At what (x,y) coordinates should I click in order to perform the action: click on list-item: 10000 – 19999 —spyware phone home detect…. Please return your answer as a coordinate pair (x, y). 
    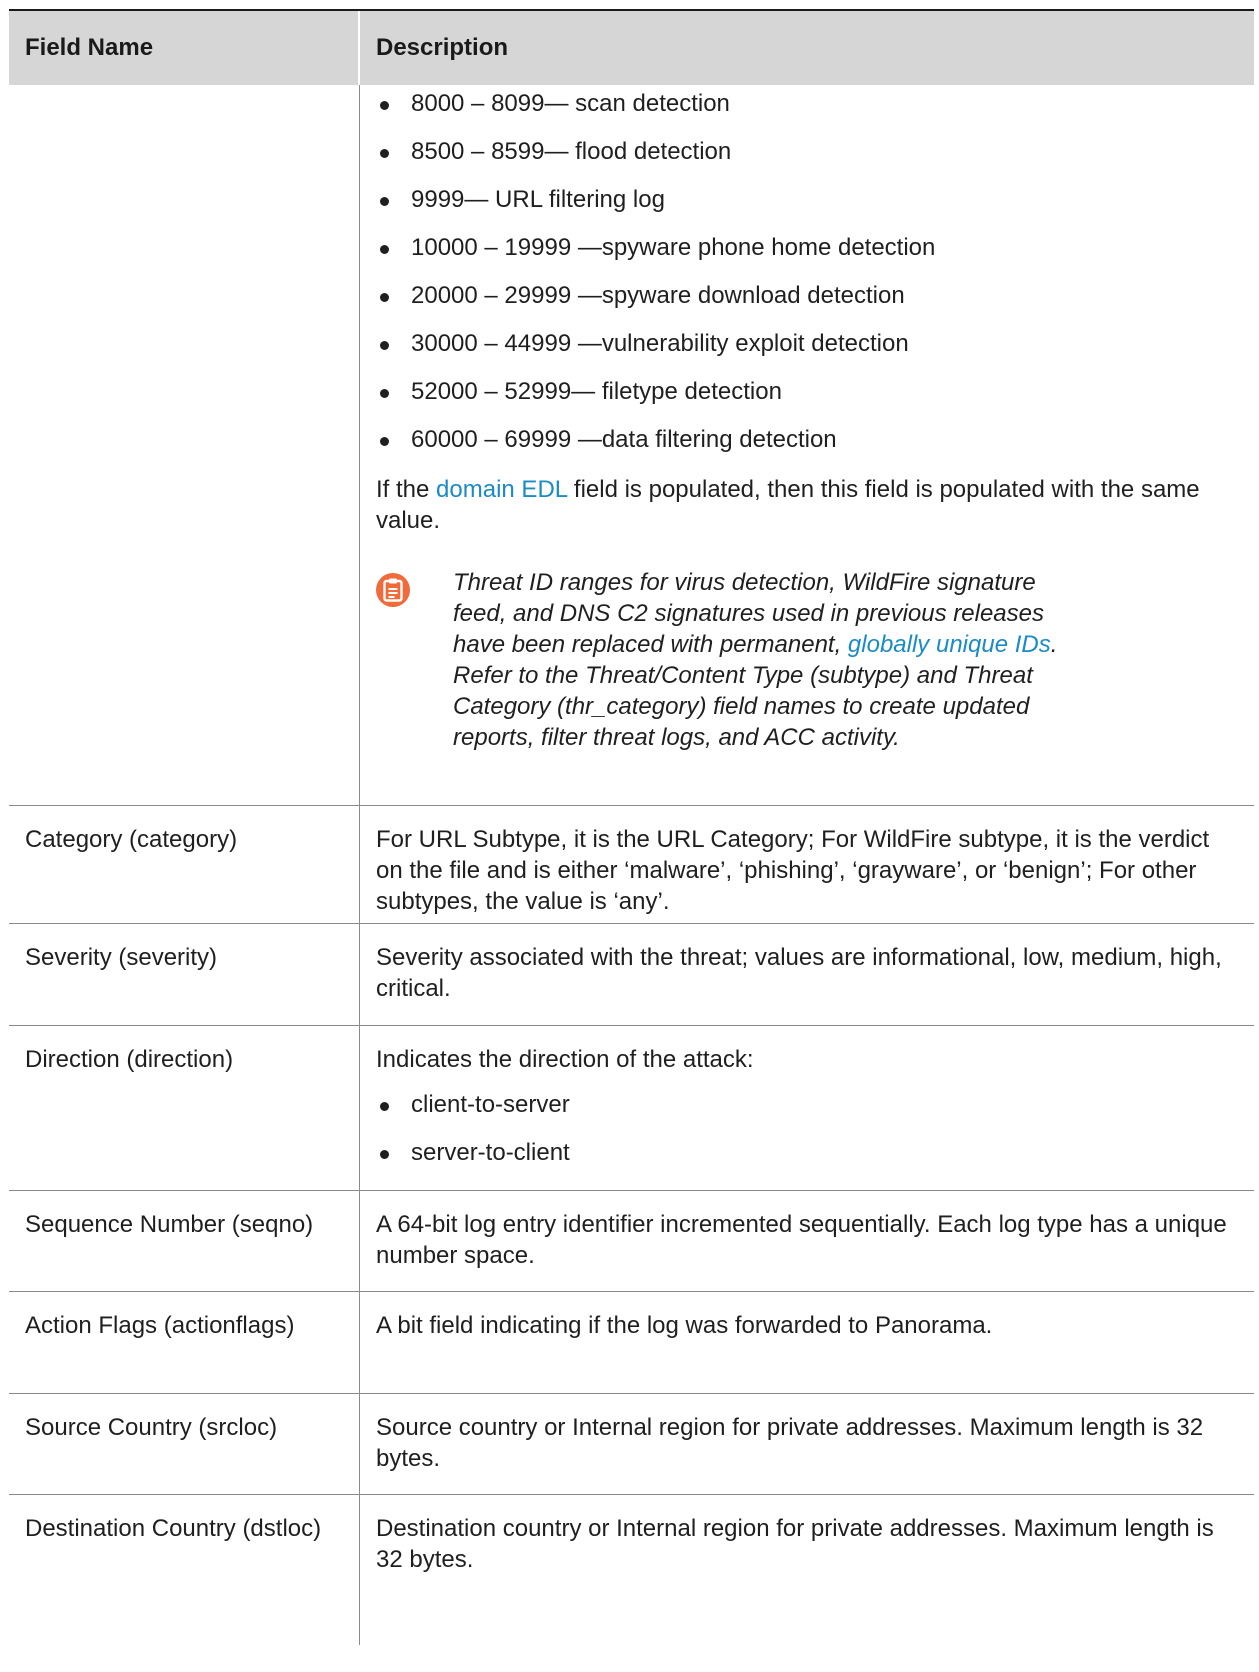
    Looking at the image, I should click on (808, 256).